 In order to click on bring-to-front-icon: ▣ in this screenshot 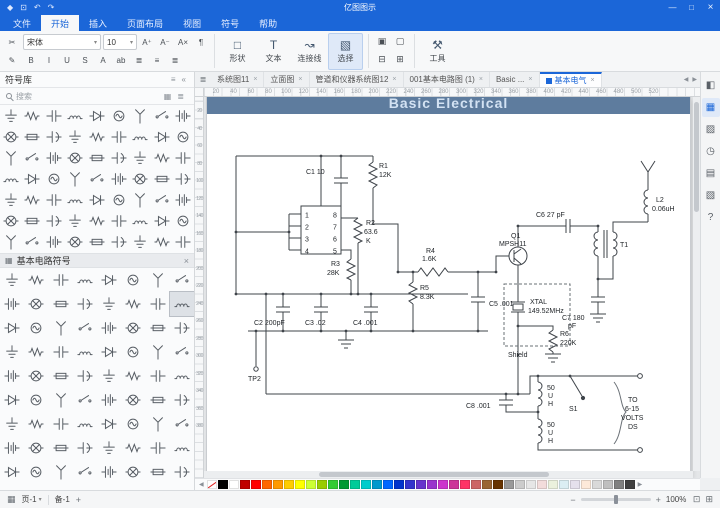, I will do `click(382, 42)`.